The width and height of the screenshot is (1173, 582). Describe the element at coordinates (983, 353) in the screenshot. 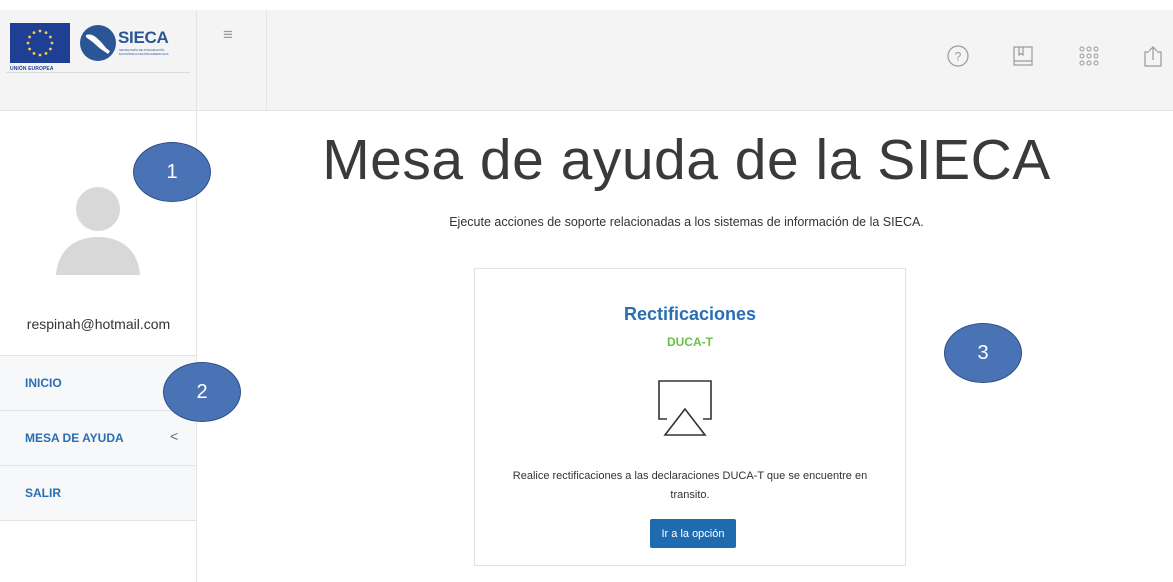

I see `callout-3: 3` at that location.